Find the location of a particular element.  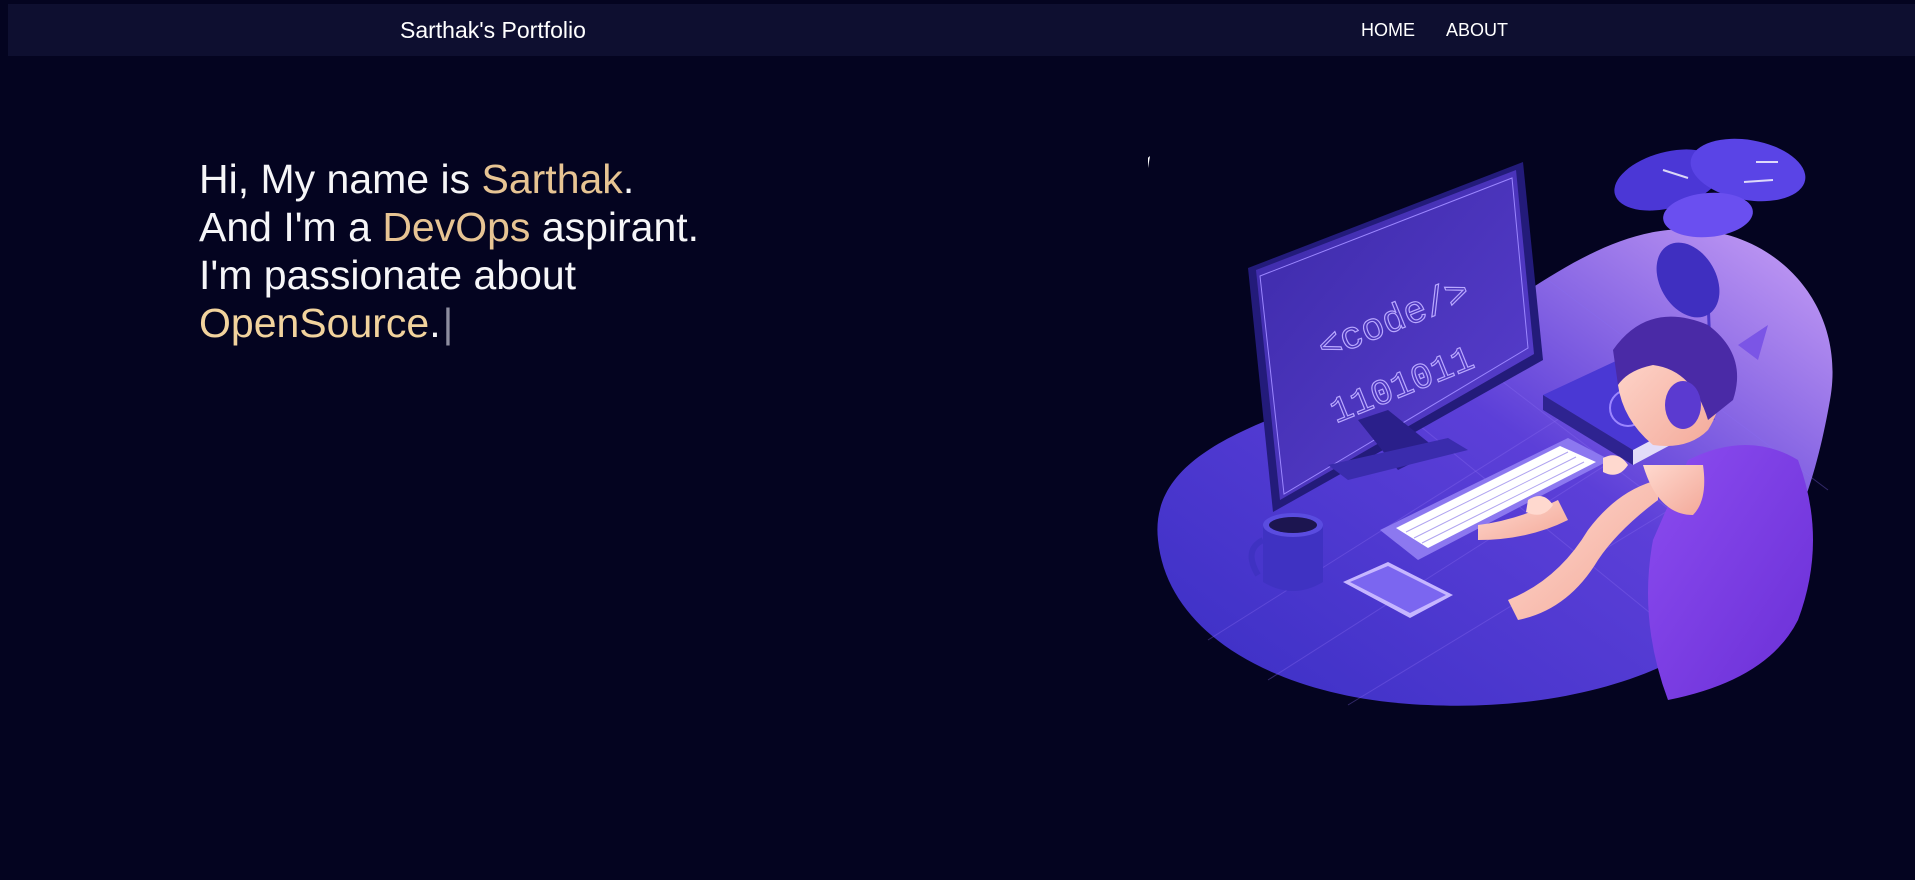

intro-line-2: And I'm a DevOps aspirant. is located at coordinates (449, 227).